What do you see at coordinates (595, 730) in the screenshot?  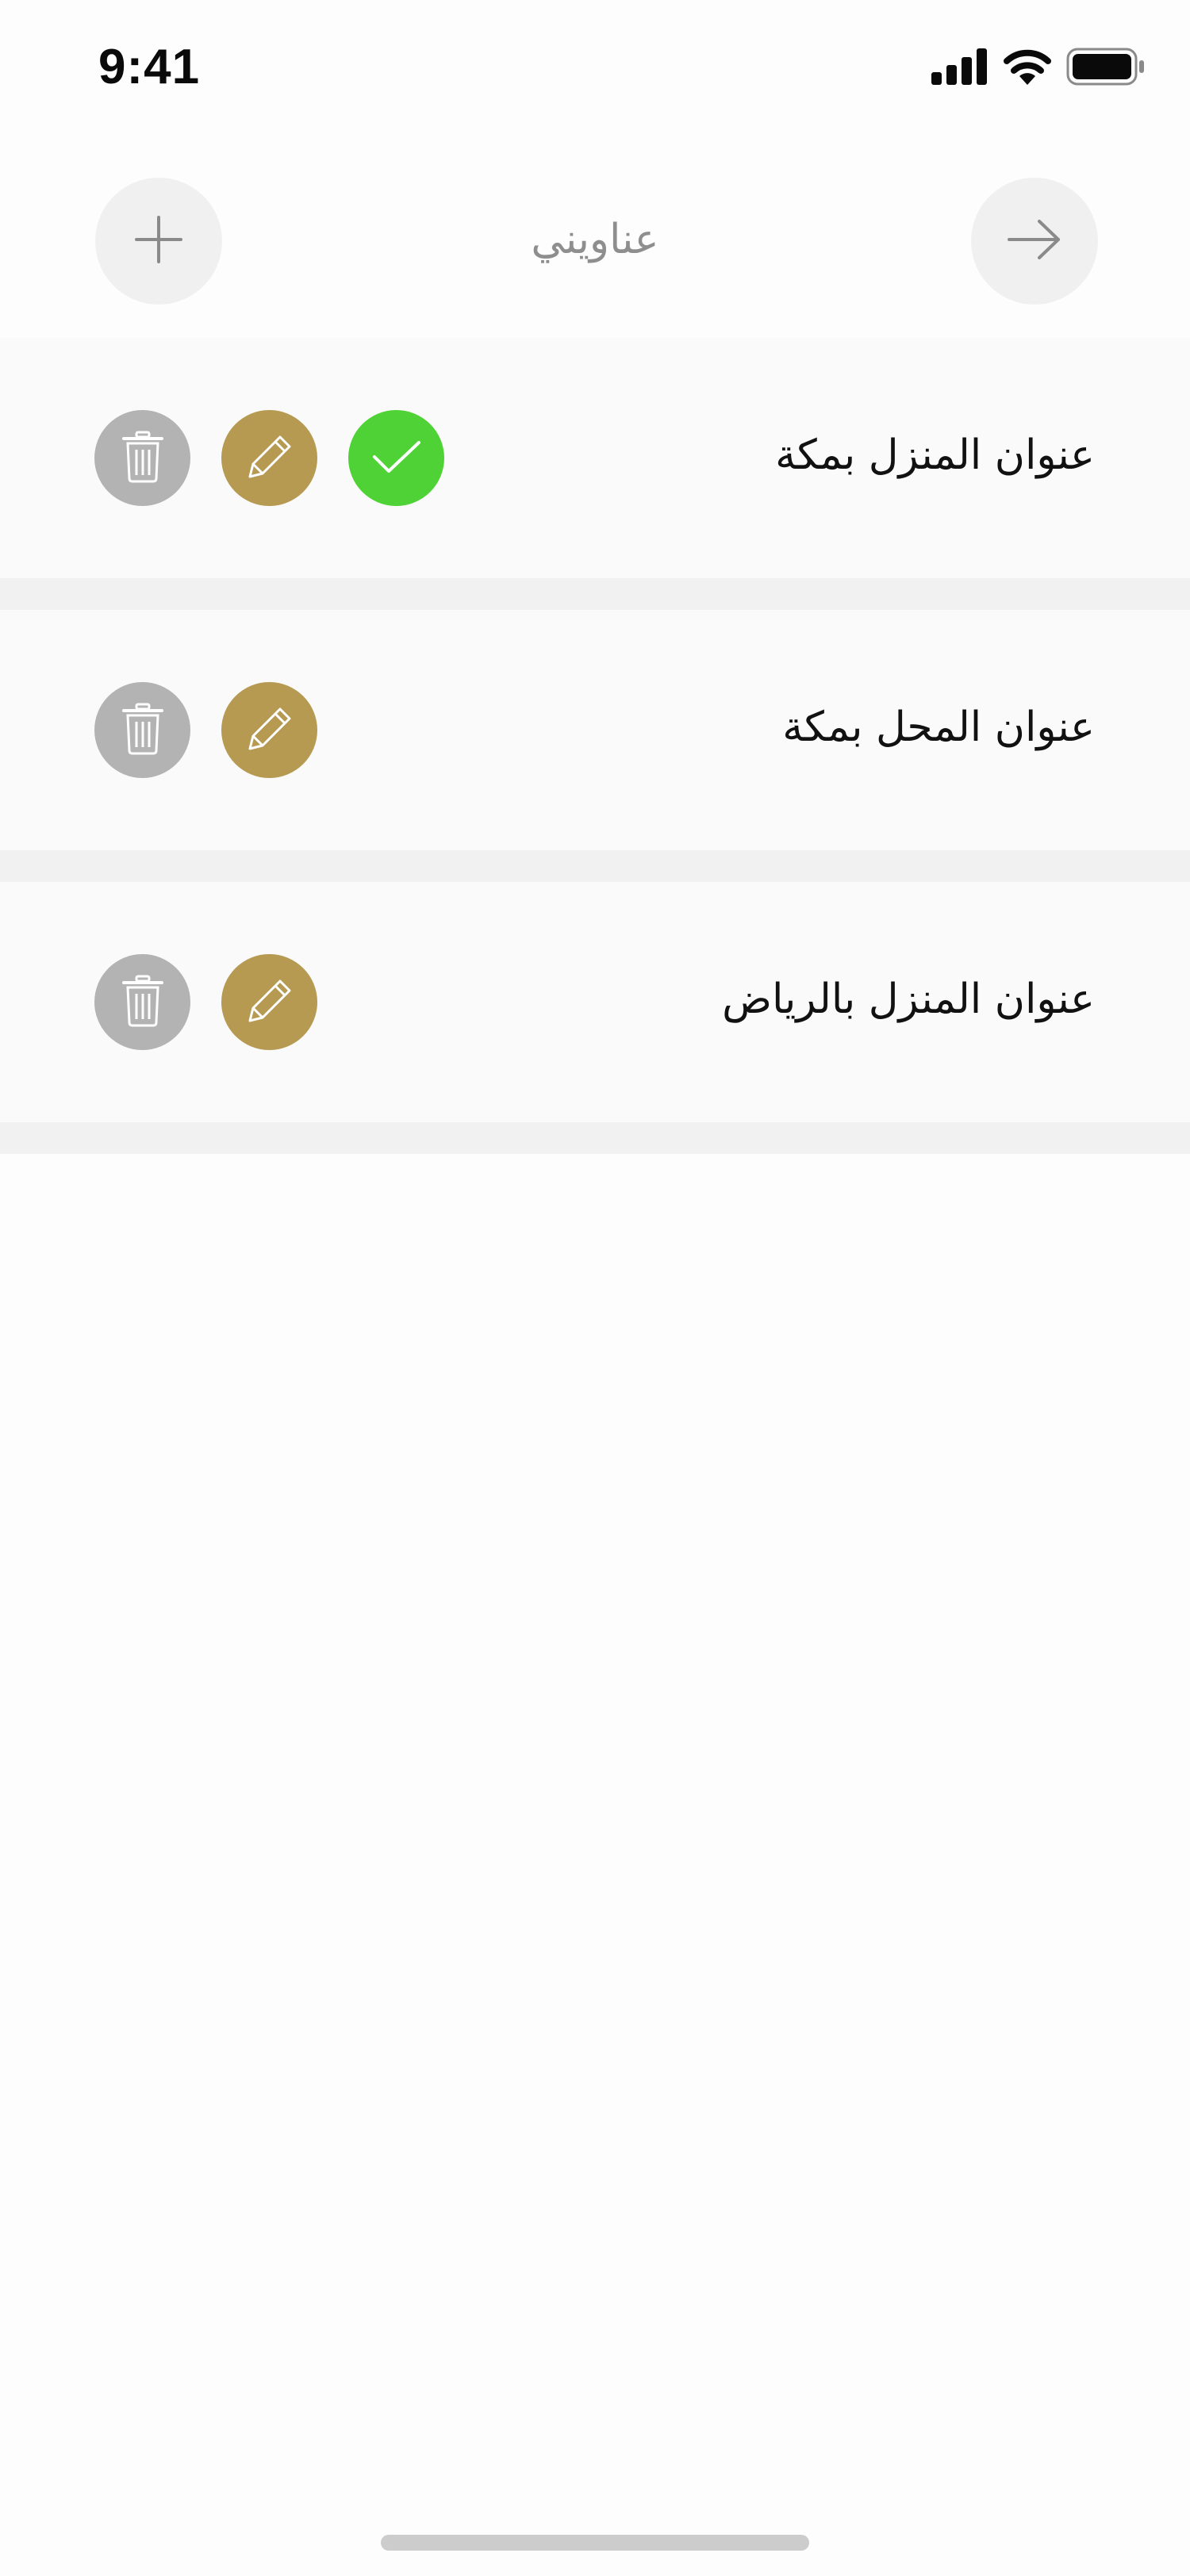 I see `address-row: عنوان المحل بمكة` at bounding box center [595, 730].